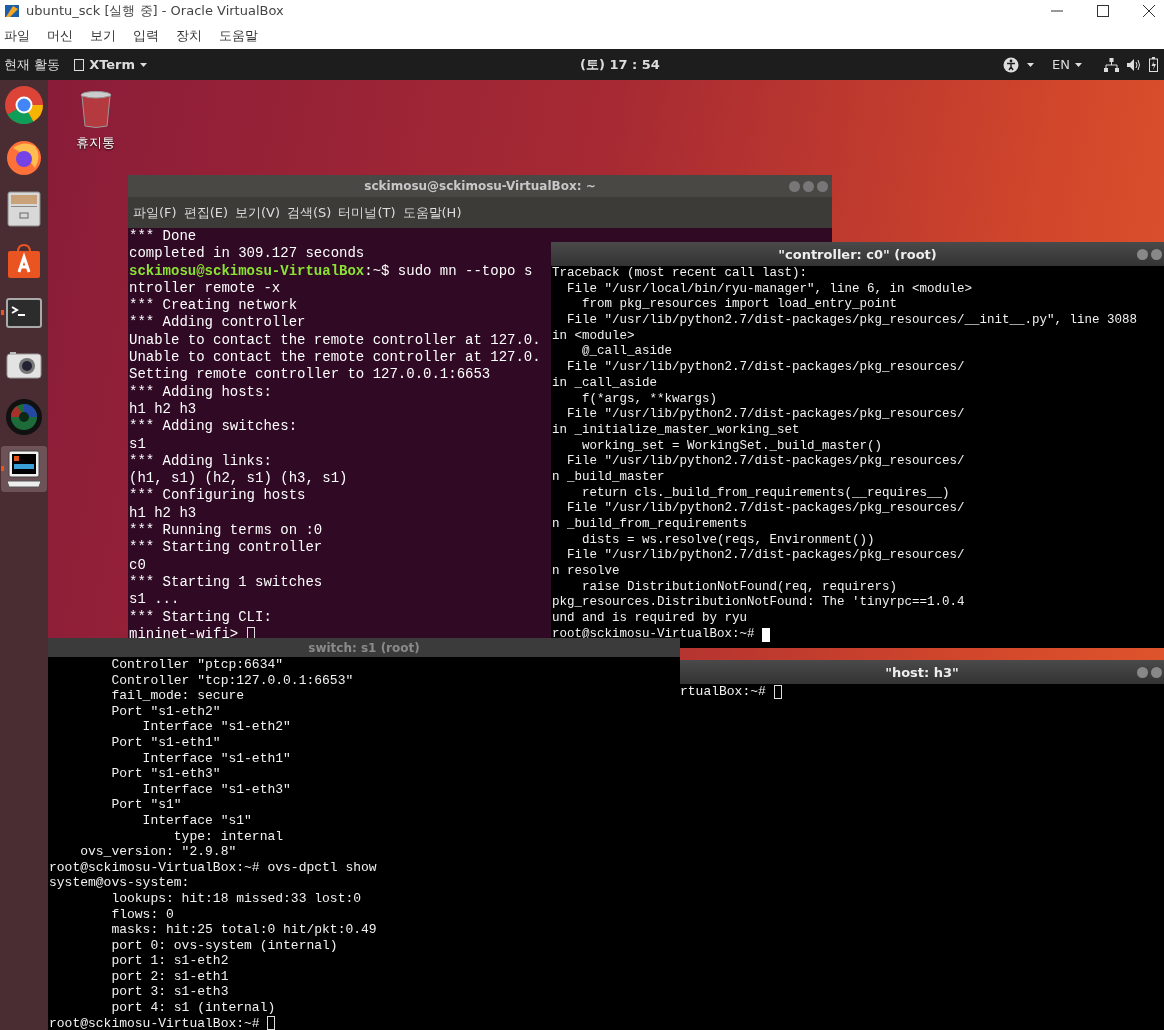 The width and height of the screenshot is (1164, 1030). What do you see at coordinates (649, 399) in the screenshot?
I see `terminal-line: f(*args, **kwargs)` at bounding box center [649, 399].